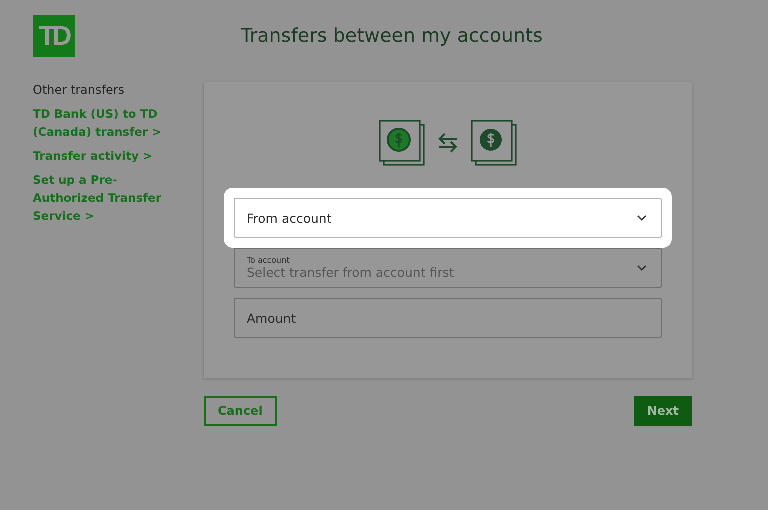  Describe the element at coordinates (663, 411) in the screenshot. I see `next-button: Next` at that location.